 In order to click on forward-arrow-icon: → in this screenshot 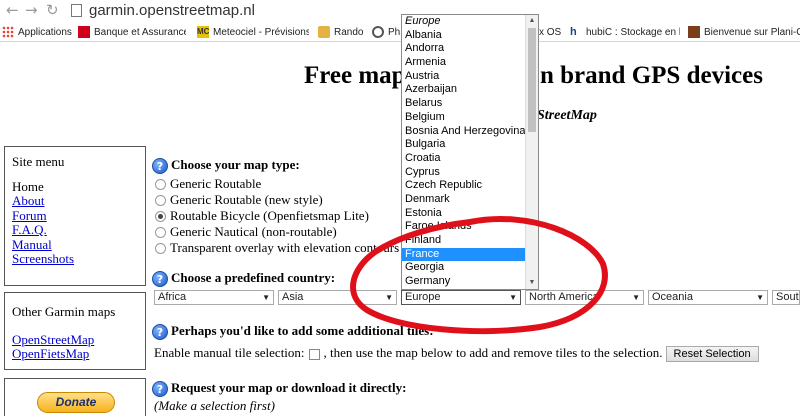, I will do `click(31, 10)`.